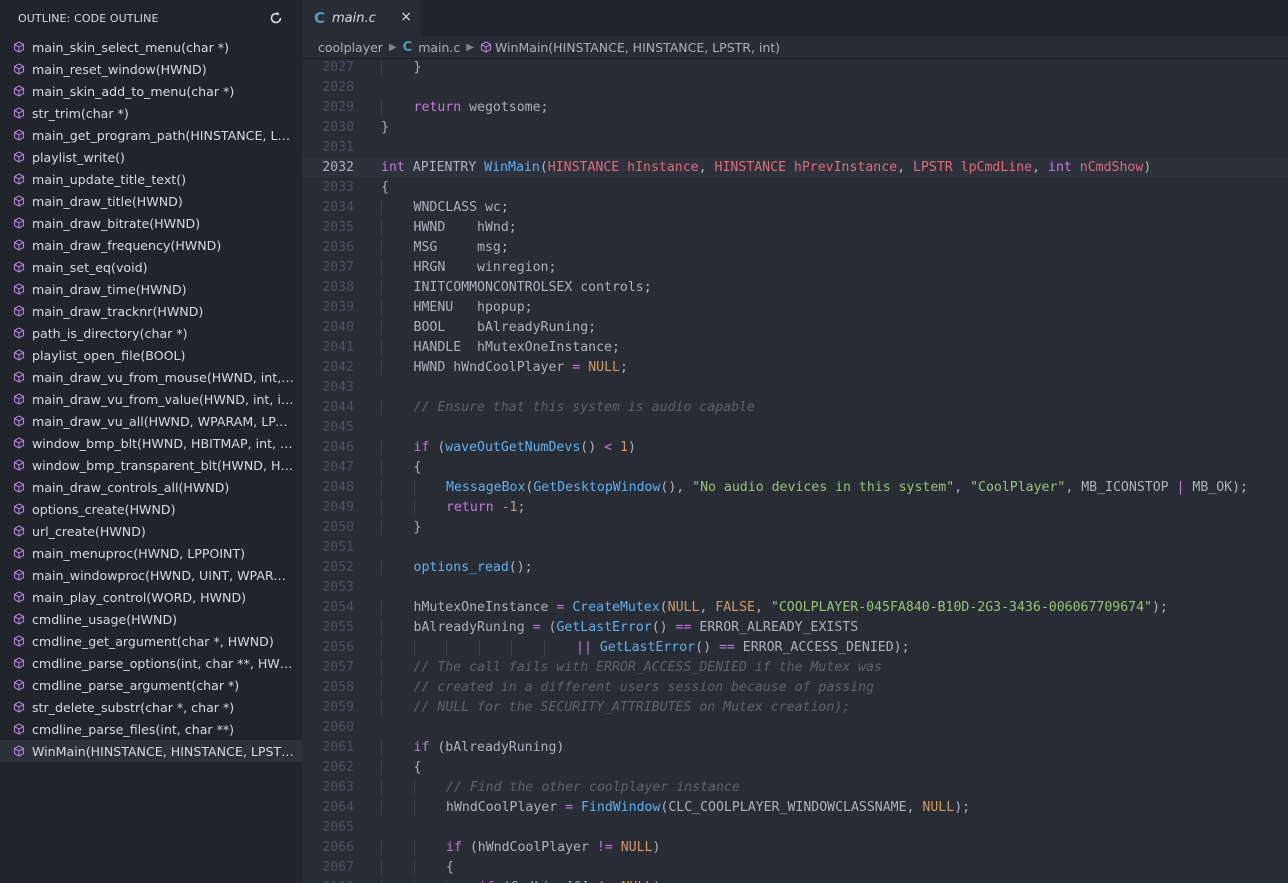 The height and width of the screenshot is (883, 1288). Describe the element at coordinates (151, 223) in the screenshot. I see `outline-item: main_draw_bitrate(HWND)` at that location.